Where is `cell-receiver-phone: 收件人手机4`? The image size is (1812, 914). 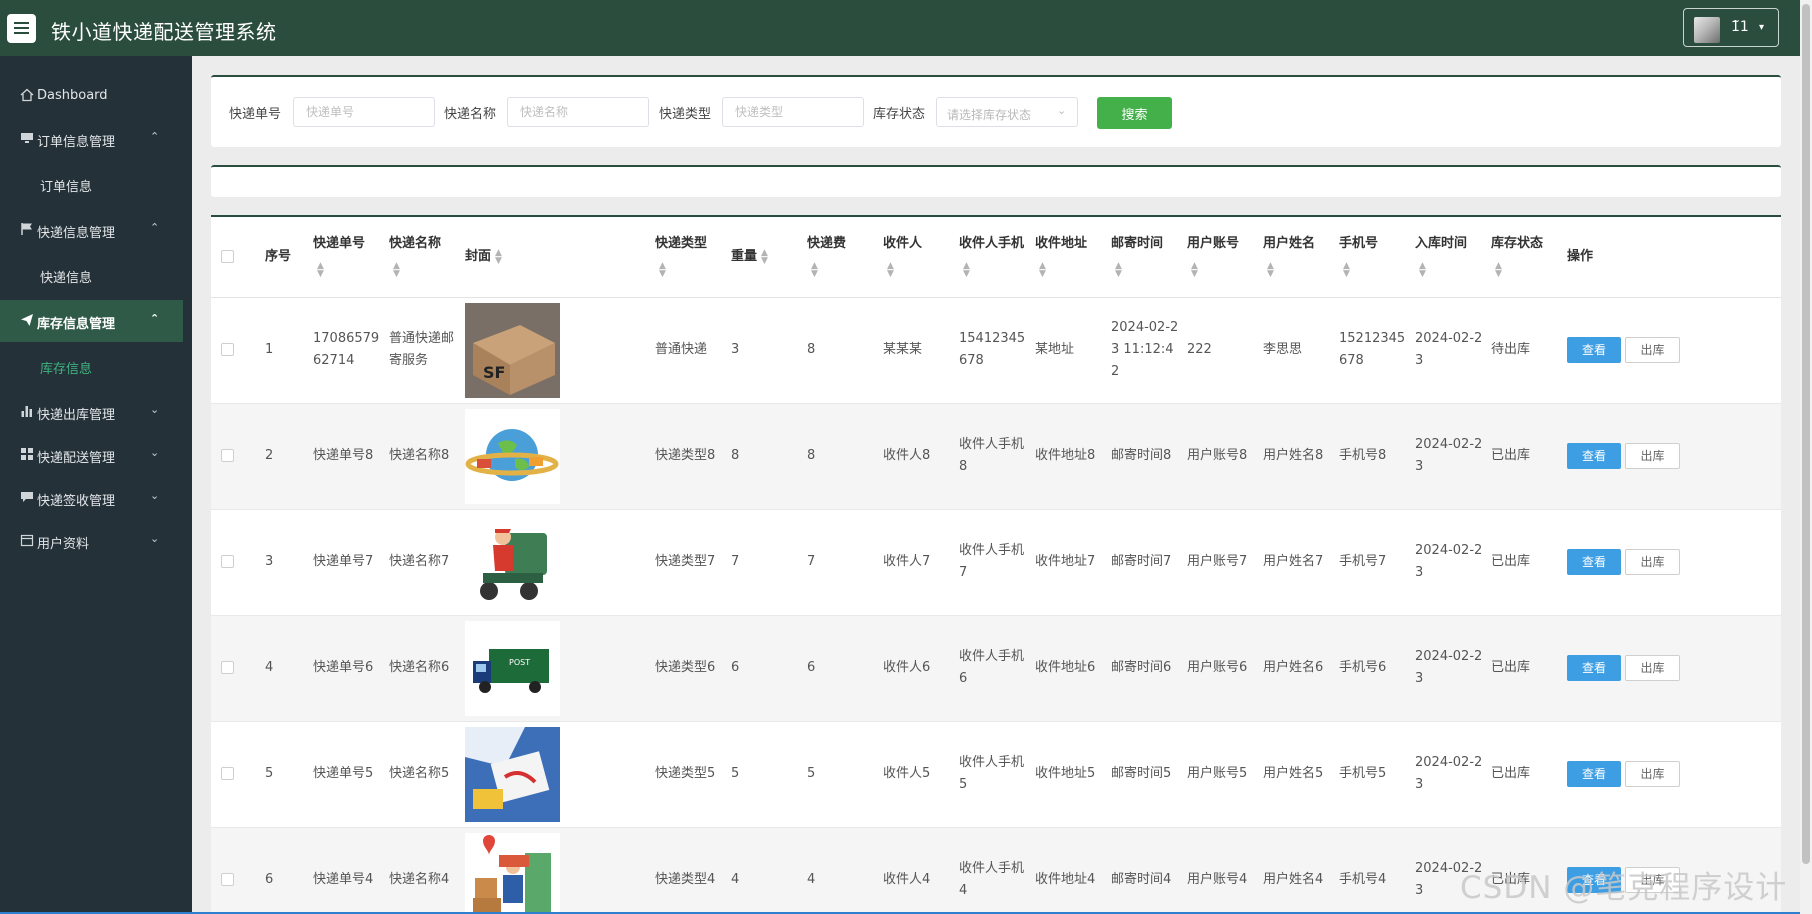
cell-receiver-phone: 收件人手机4 is located at coordinates (989, 870).